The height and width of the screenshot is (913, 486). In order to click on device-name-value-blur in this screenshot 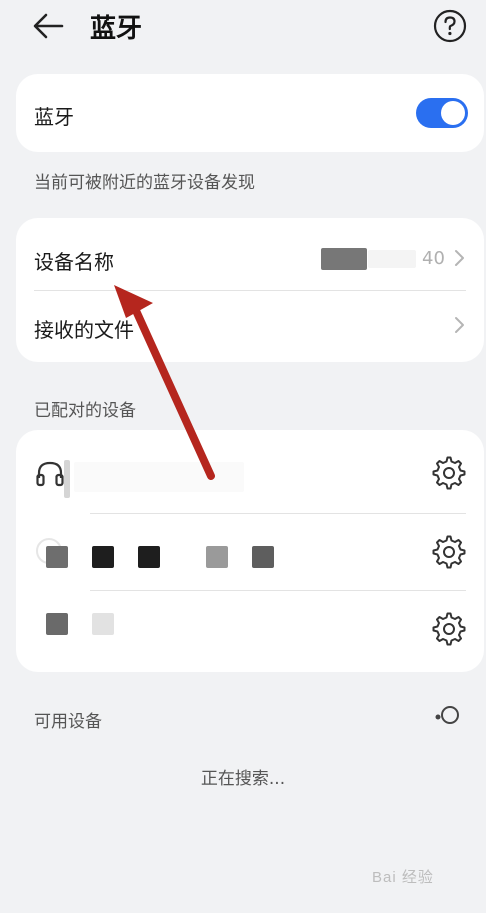, I will do `click(392, 259)`.